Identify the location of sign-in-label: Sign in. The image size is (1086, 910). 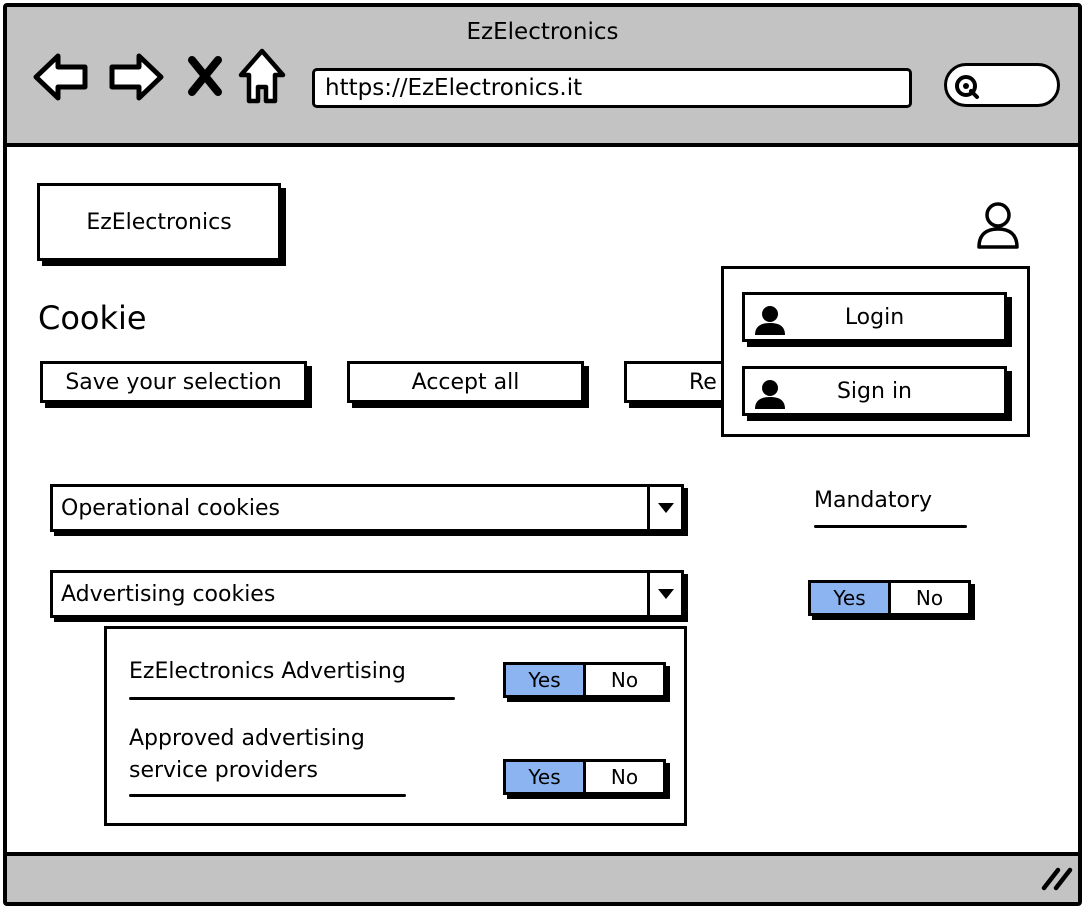
(874, 391).